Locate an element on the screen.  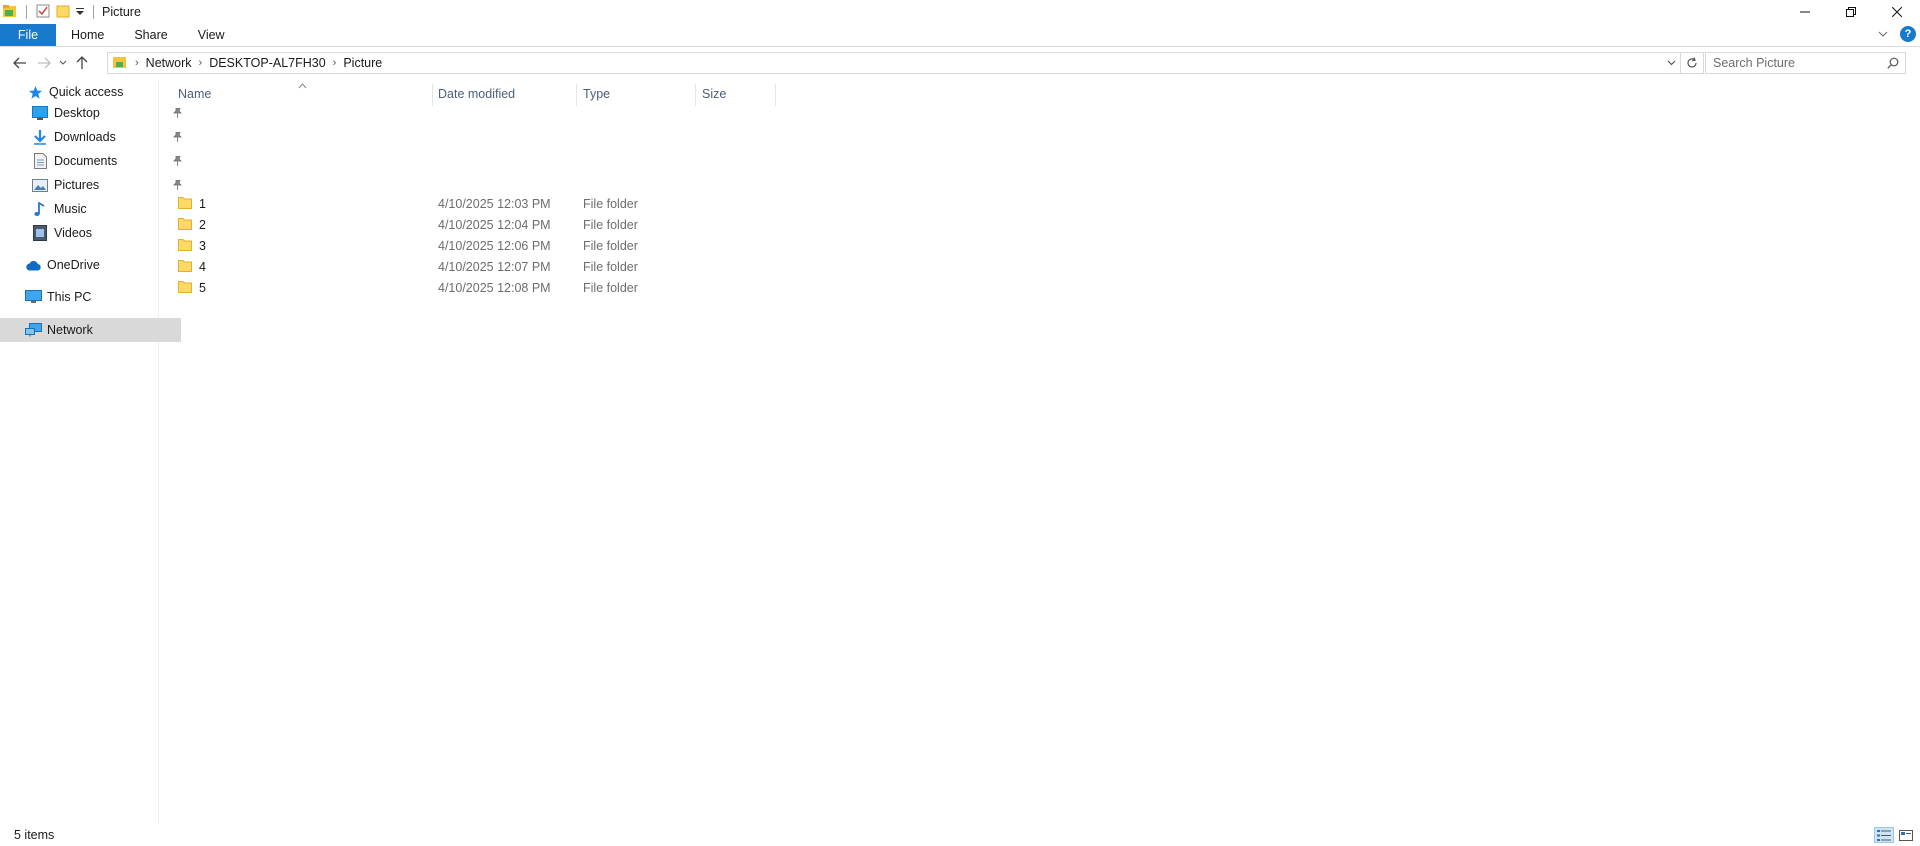
file-date: 4/10/2025 12:07 PM is located at coordinates (494, 266).